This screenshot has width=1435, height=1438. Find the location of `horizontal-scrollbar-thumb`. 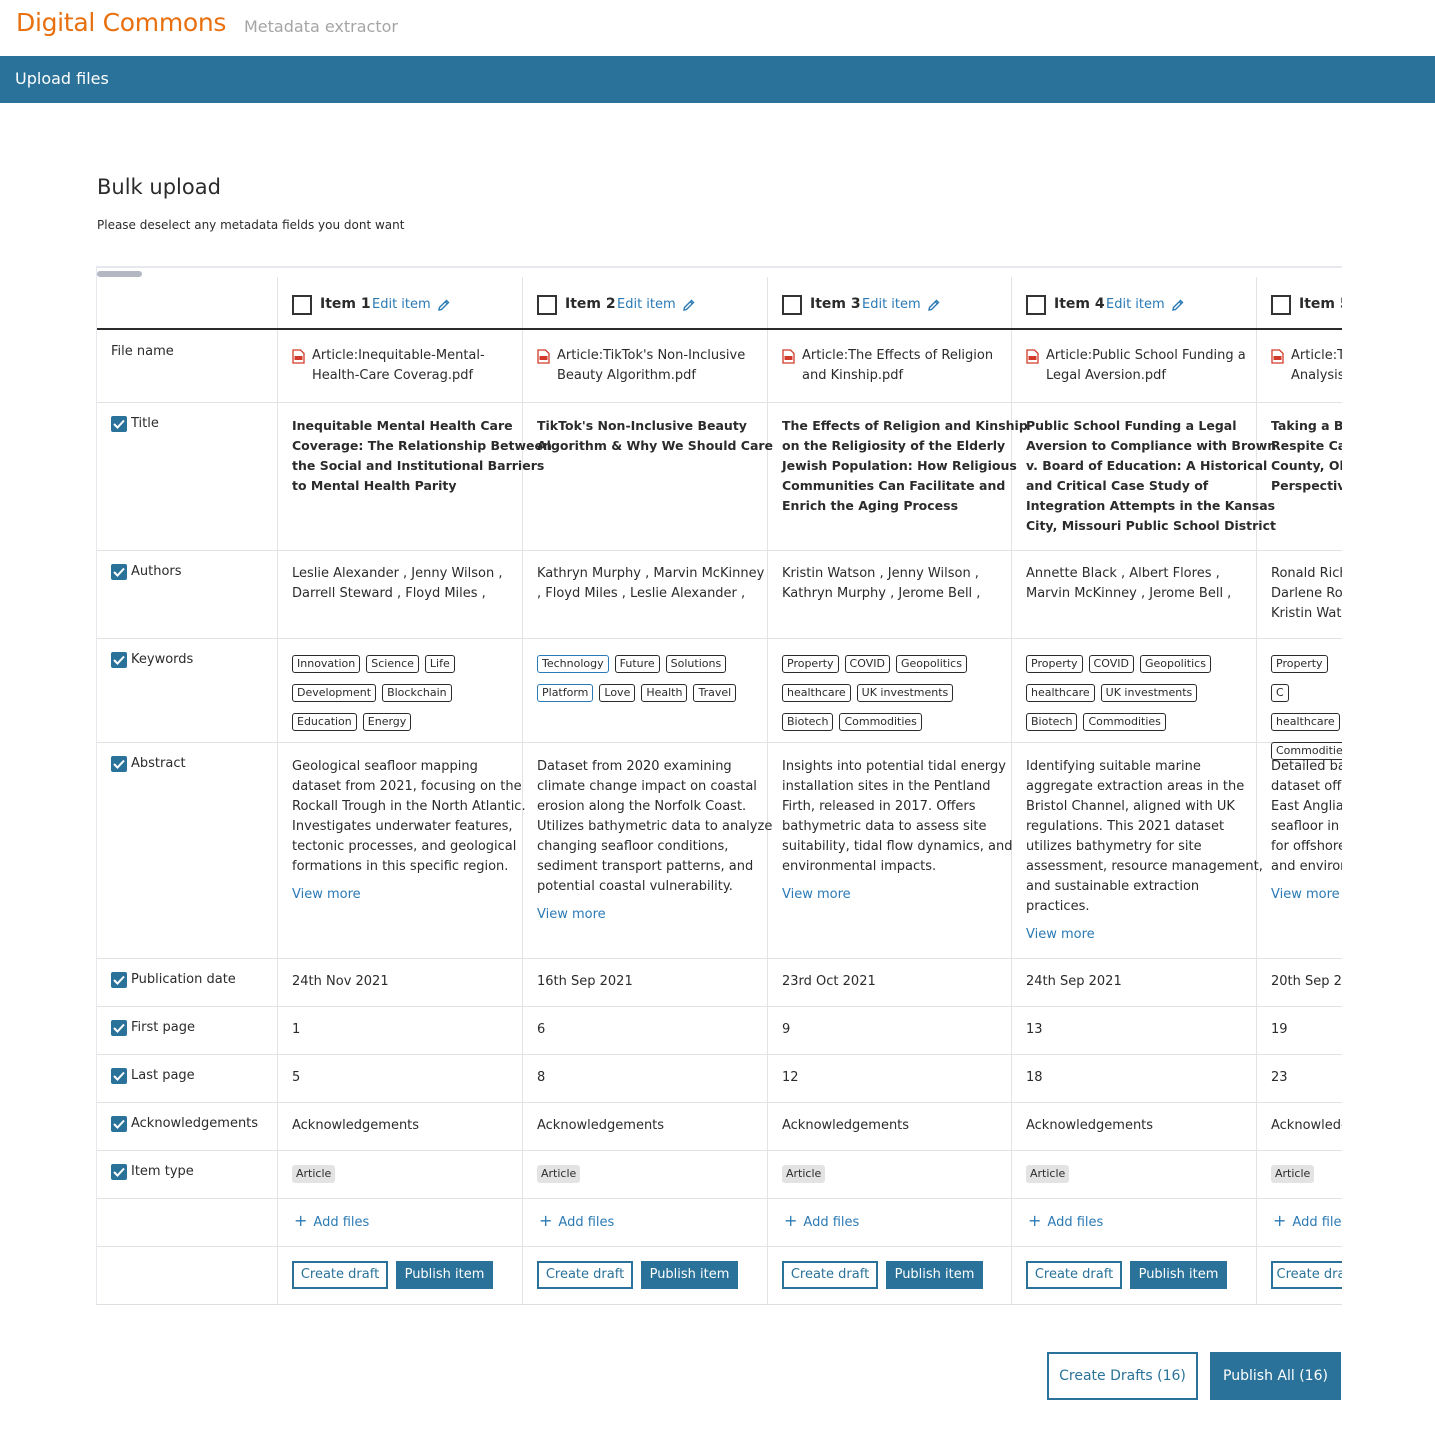

horizontal-scrollbar-thumb is located at coordinates (119, 274).